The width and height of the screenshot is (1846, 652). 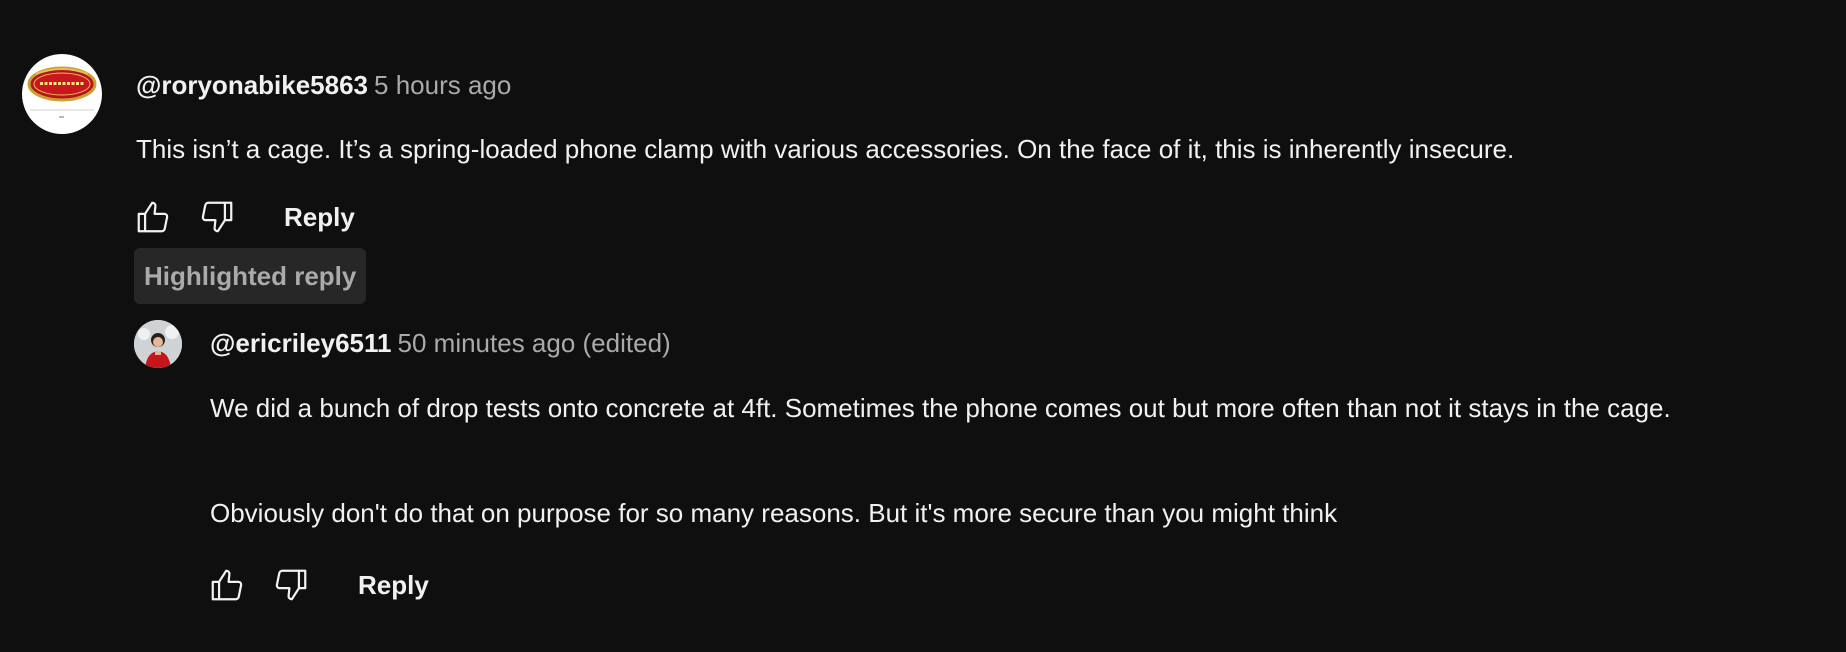 I want to click on reply-like-button, so click(x=227, y=585).